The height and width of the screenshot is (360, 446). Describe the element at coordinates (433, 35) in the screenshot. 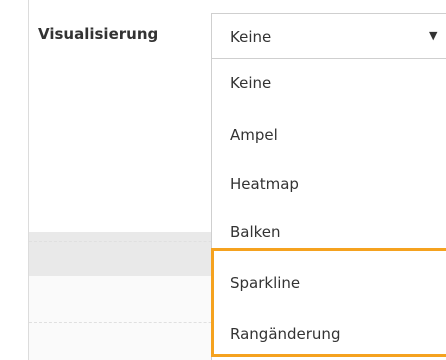

I see `caret-down-icon: ▼` at that location.